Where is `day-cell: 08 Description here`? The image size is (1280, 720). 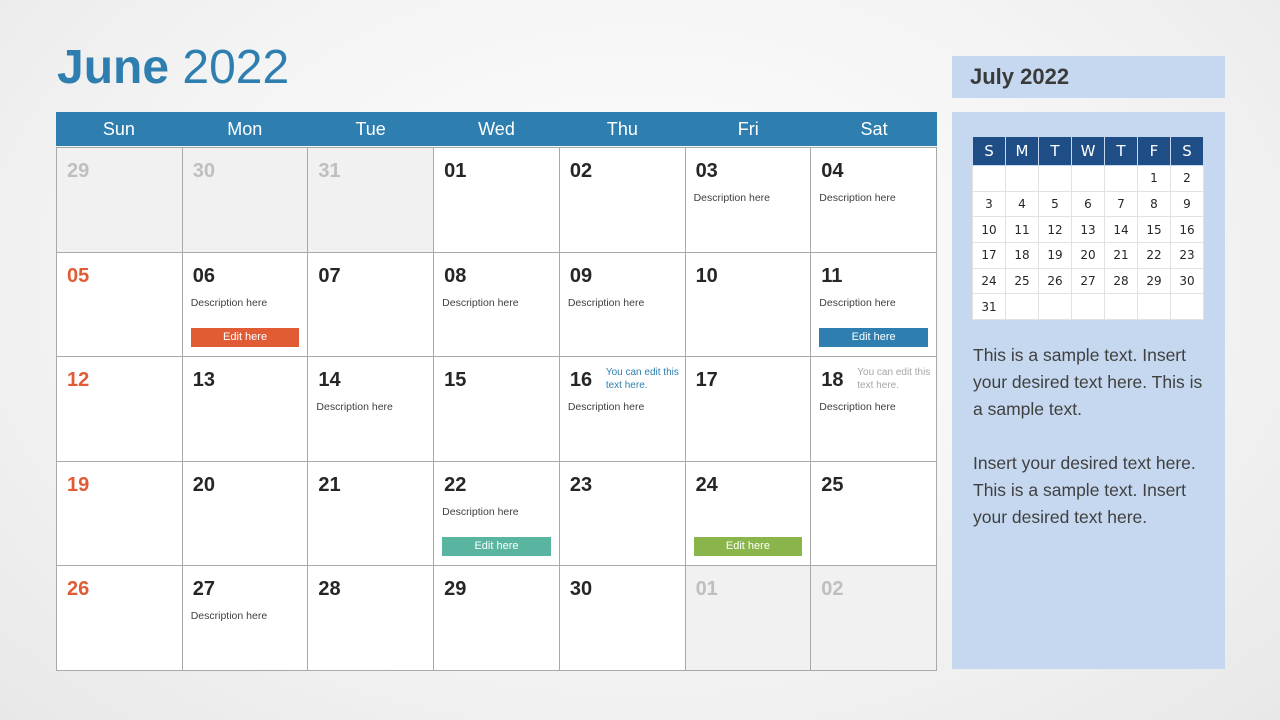 day-cell: 08 Description here is located at coordinates (497, 304).